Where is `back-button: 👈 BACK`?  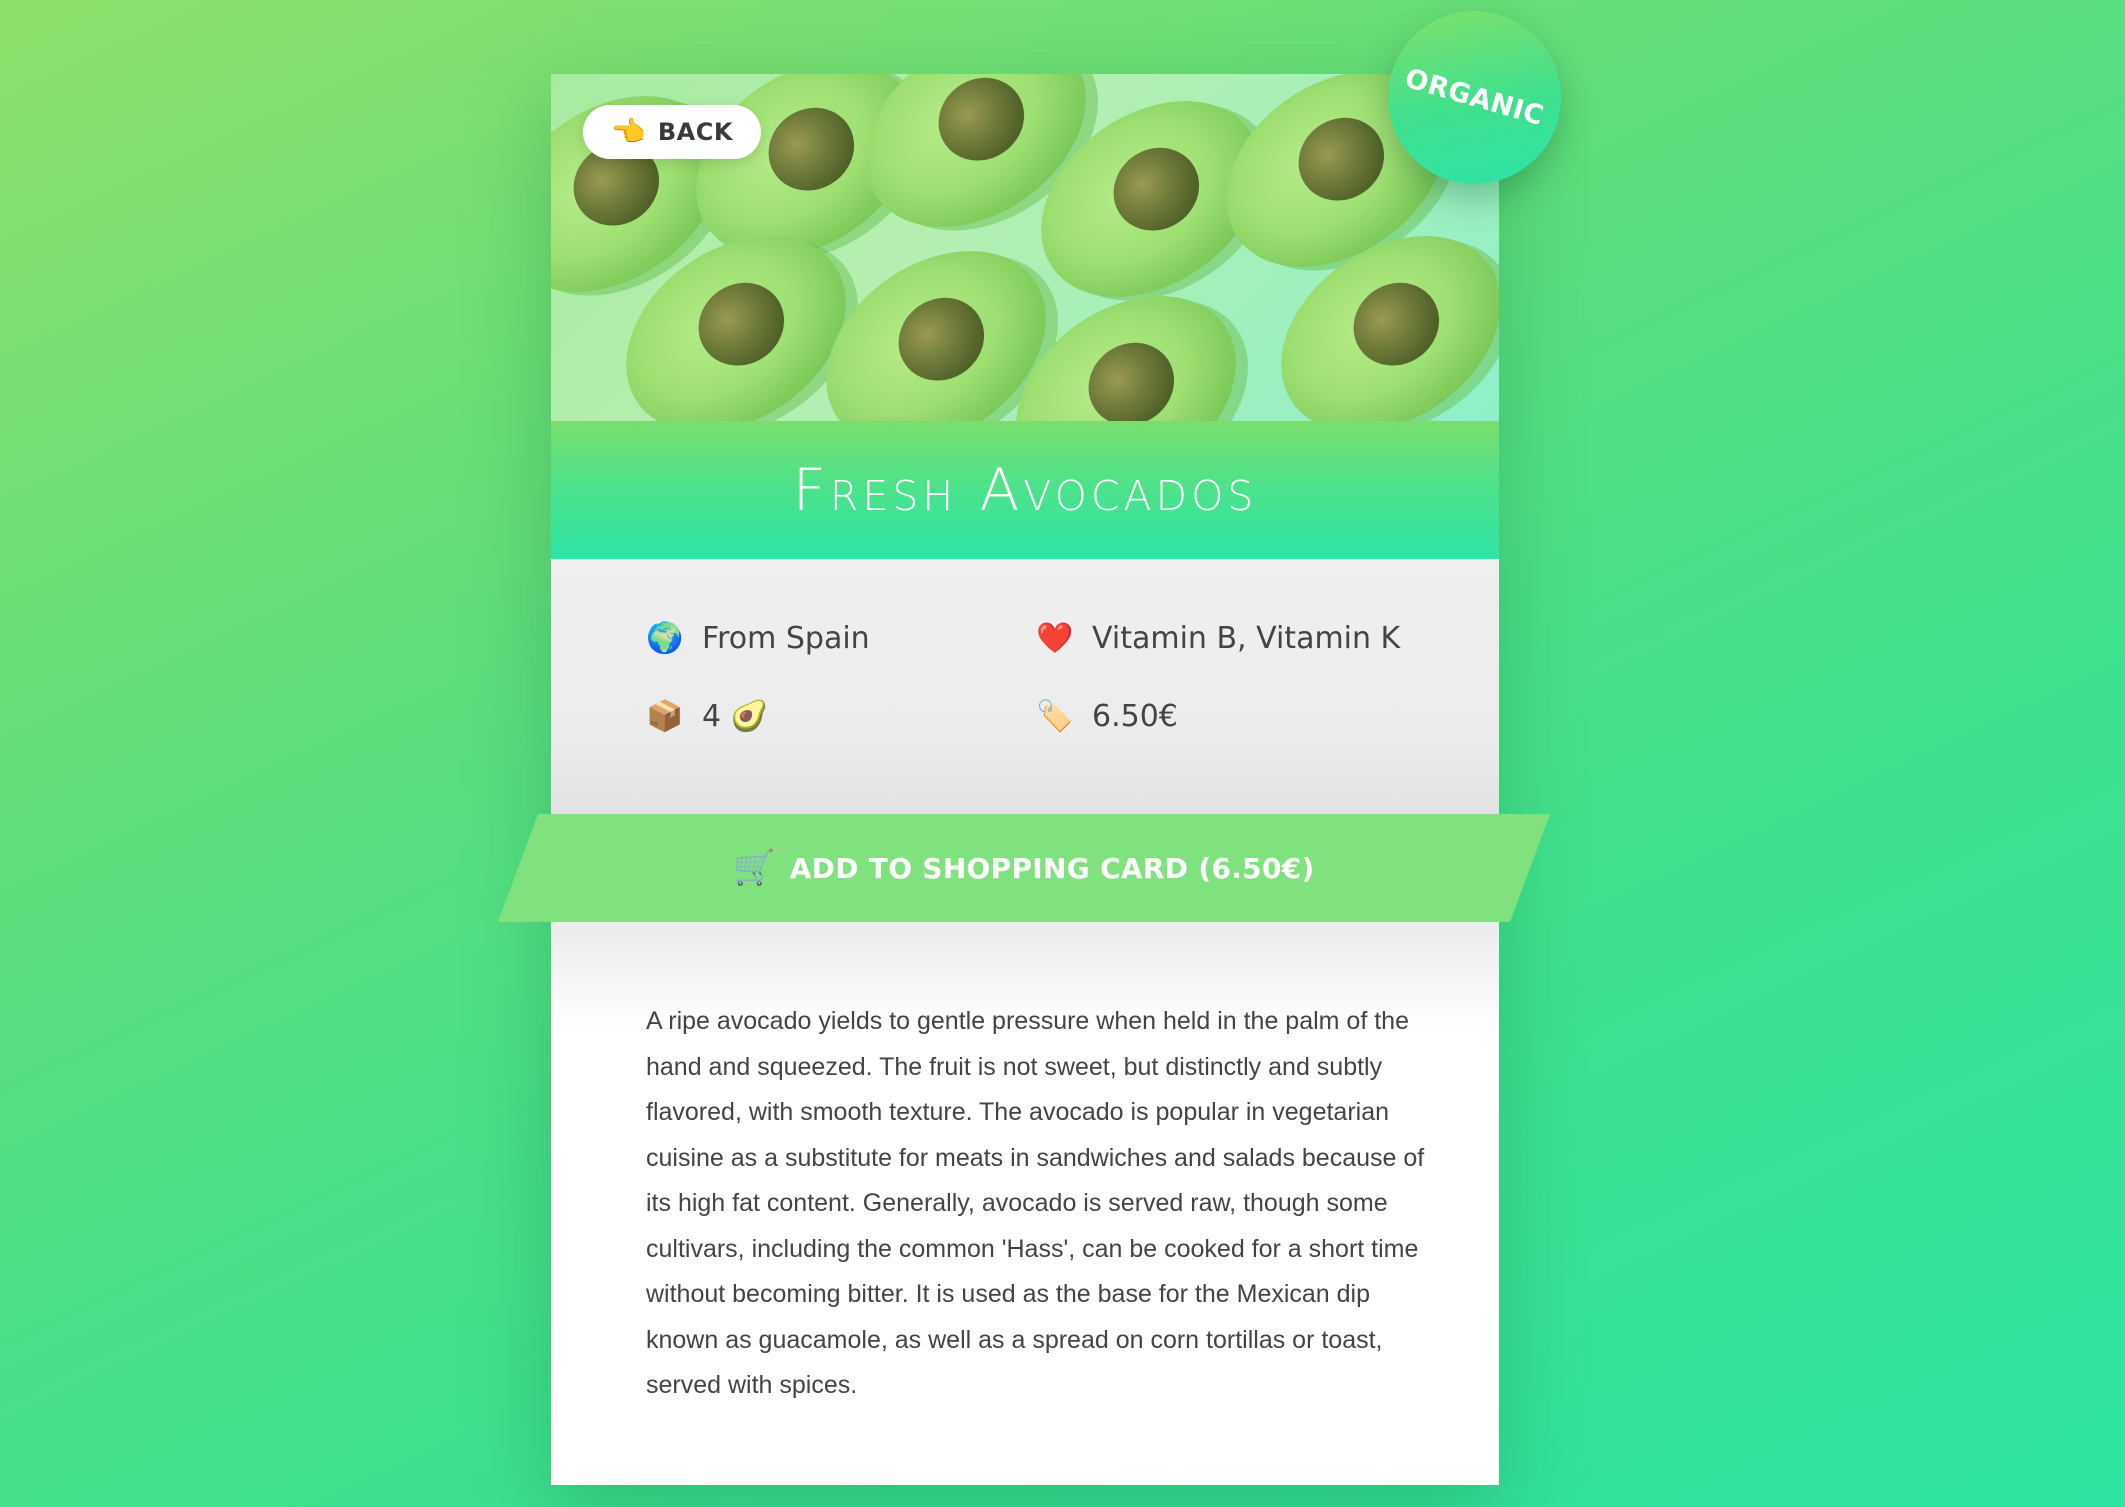
back-button: 👈 BACK is located at coordinates (672, 132).